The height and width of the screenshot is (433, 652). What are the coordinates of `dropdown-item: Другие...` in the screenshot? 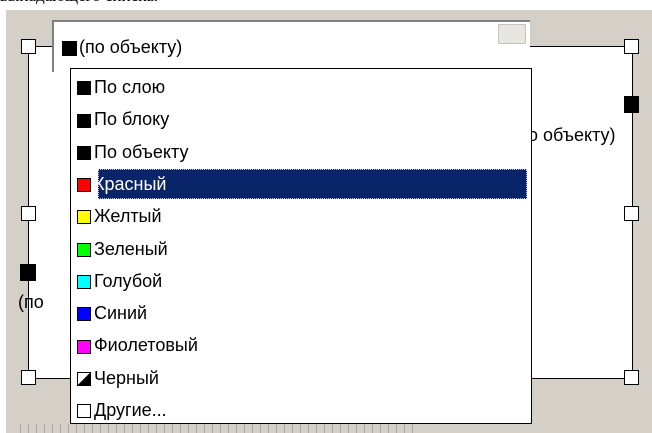 It's located at (303, 410).